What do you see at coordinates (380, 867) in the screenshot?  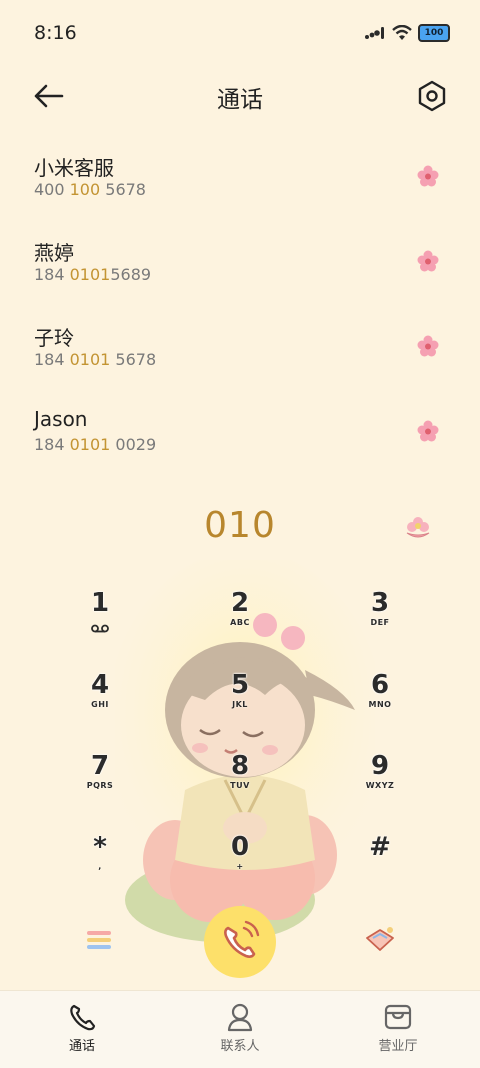 I see `key-hash: #` at bounding box center [380, 867].